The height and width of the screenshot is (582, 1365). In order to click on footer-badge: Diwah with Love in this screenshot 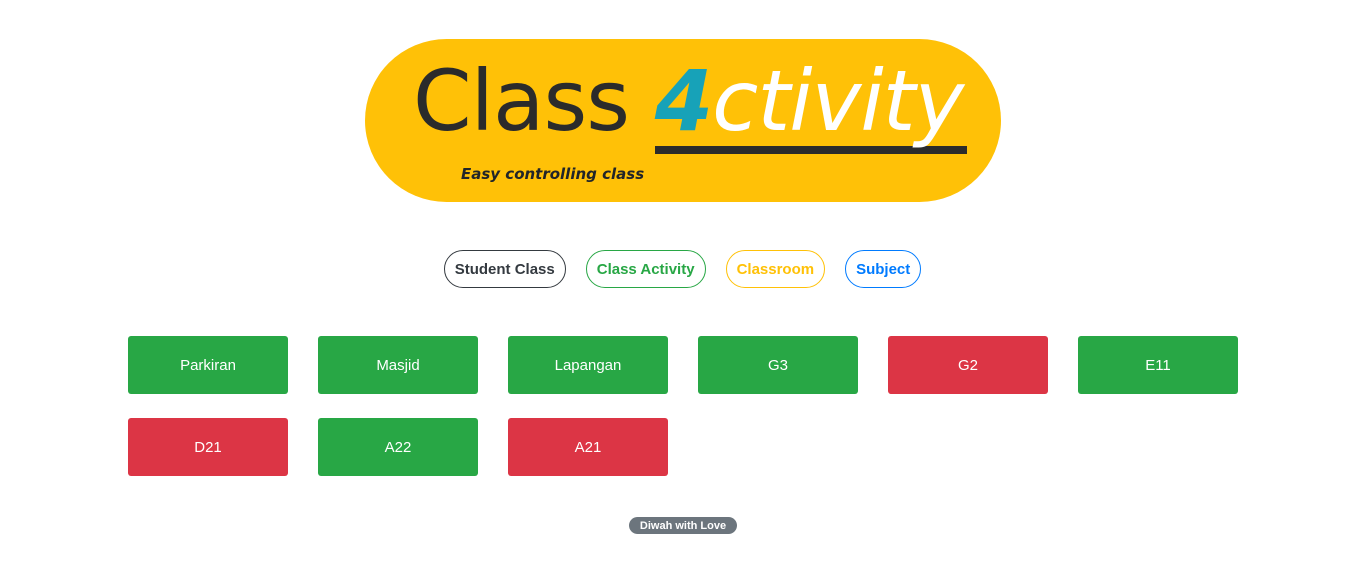, I will do `click(683, 525)`.